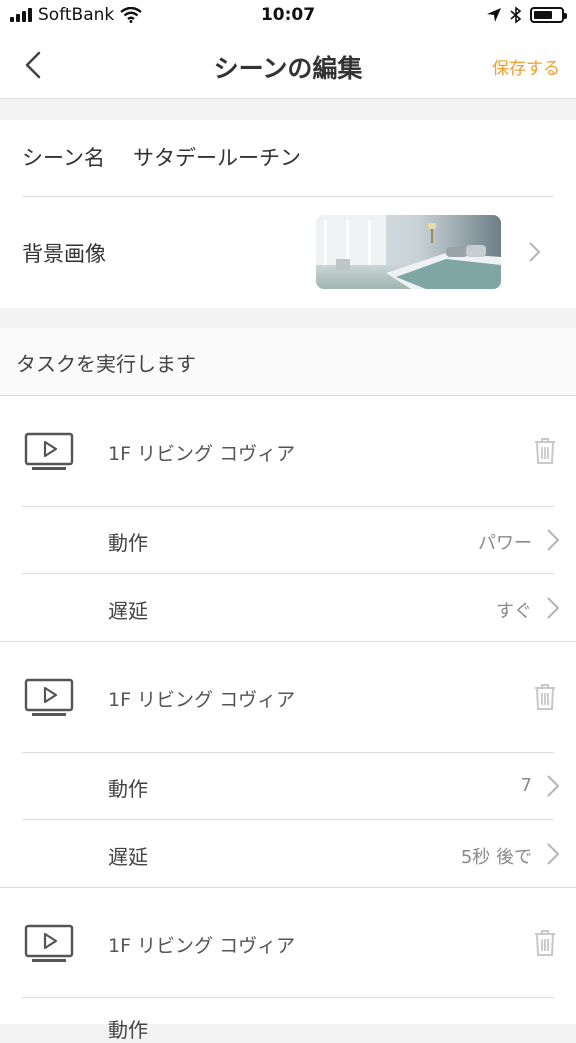 Image resolution: width=576 pixels, height=1043 pixels. I want to click on page-title: シーンの編集, so click(288, 68).